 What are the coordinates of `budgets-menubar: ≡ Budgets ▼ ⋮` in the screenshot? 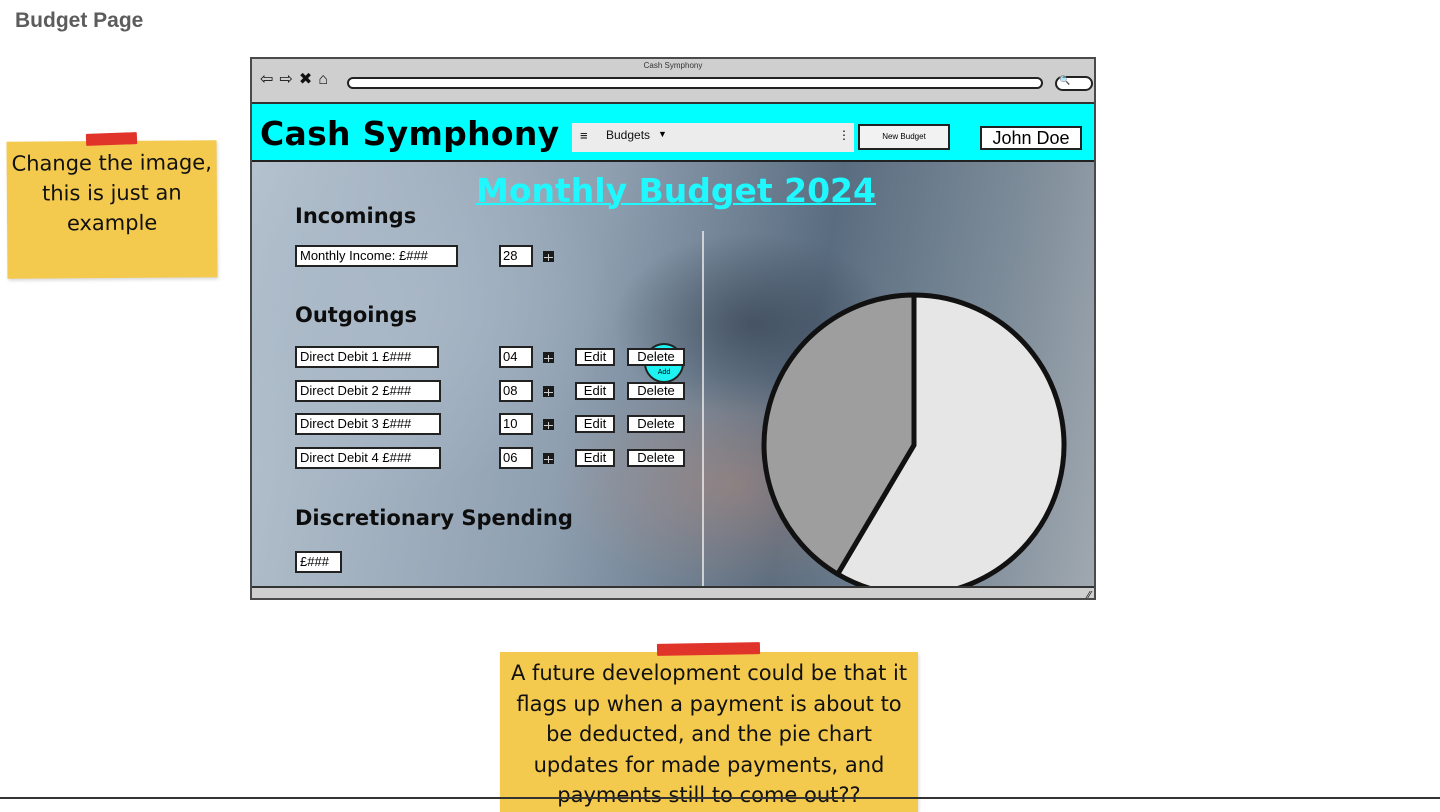 It's located at (713, 137).